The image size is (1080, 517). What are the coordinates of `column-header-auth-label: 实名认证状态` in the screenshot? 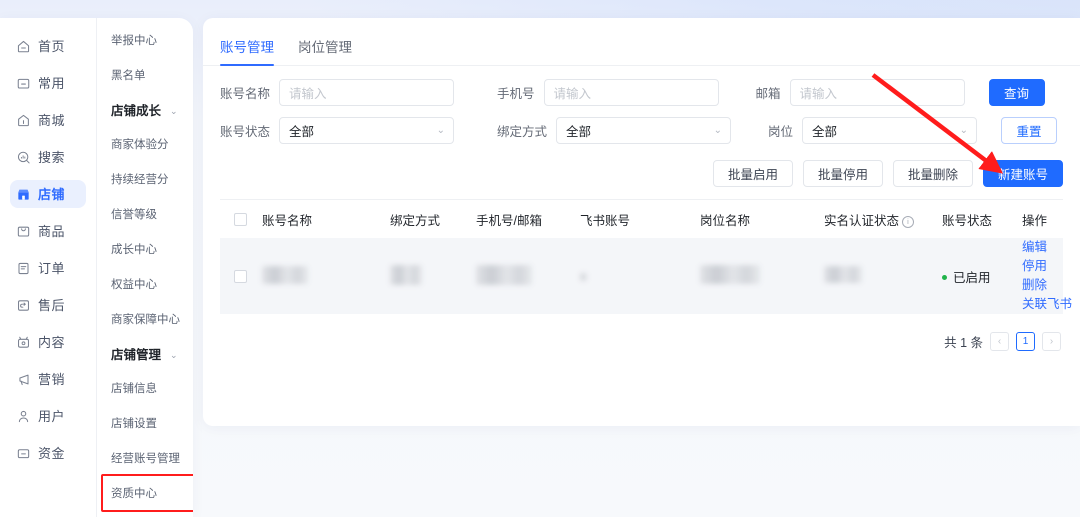 It's located at (862, 220).